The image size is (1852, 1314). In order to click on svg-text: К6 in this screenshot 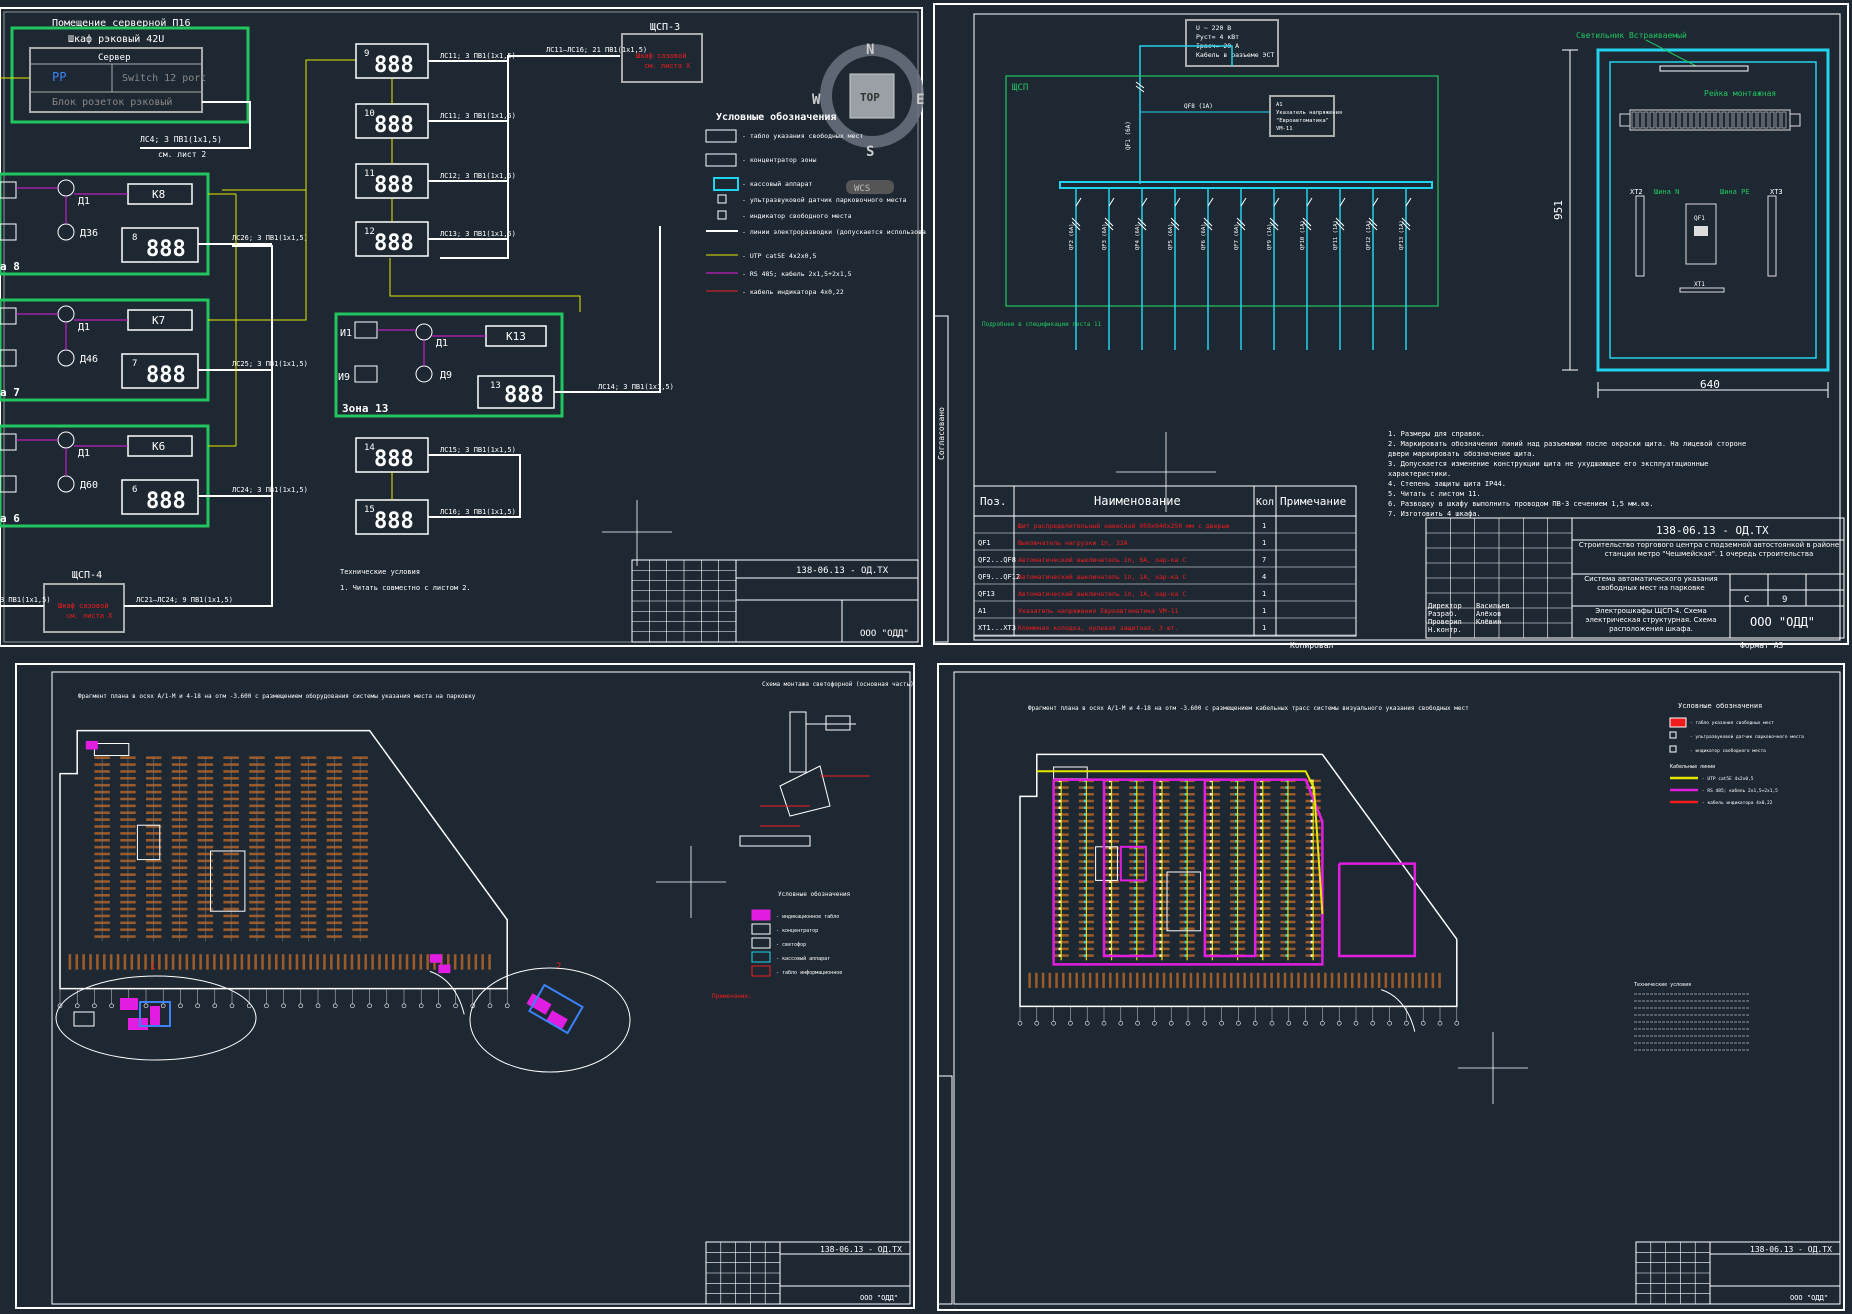, I will do `click(158, 446)`.